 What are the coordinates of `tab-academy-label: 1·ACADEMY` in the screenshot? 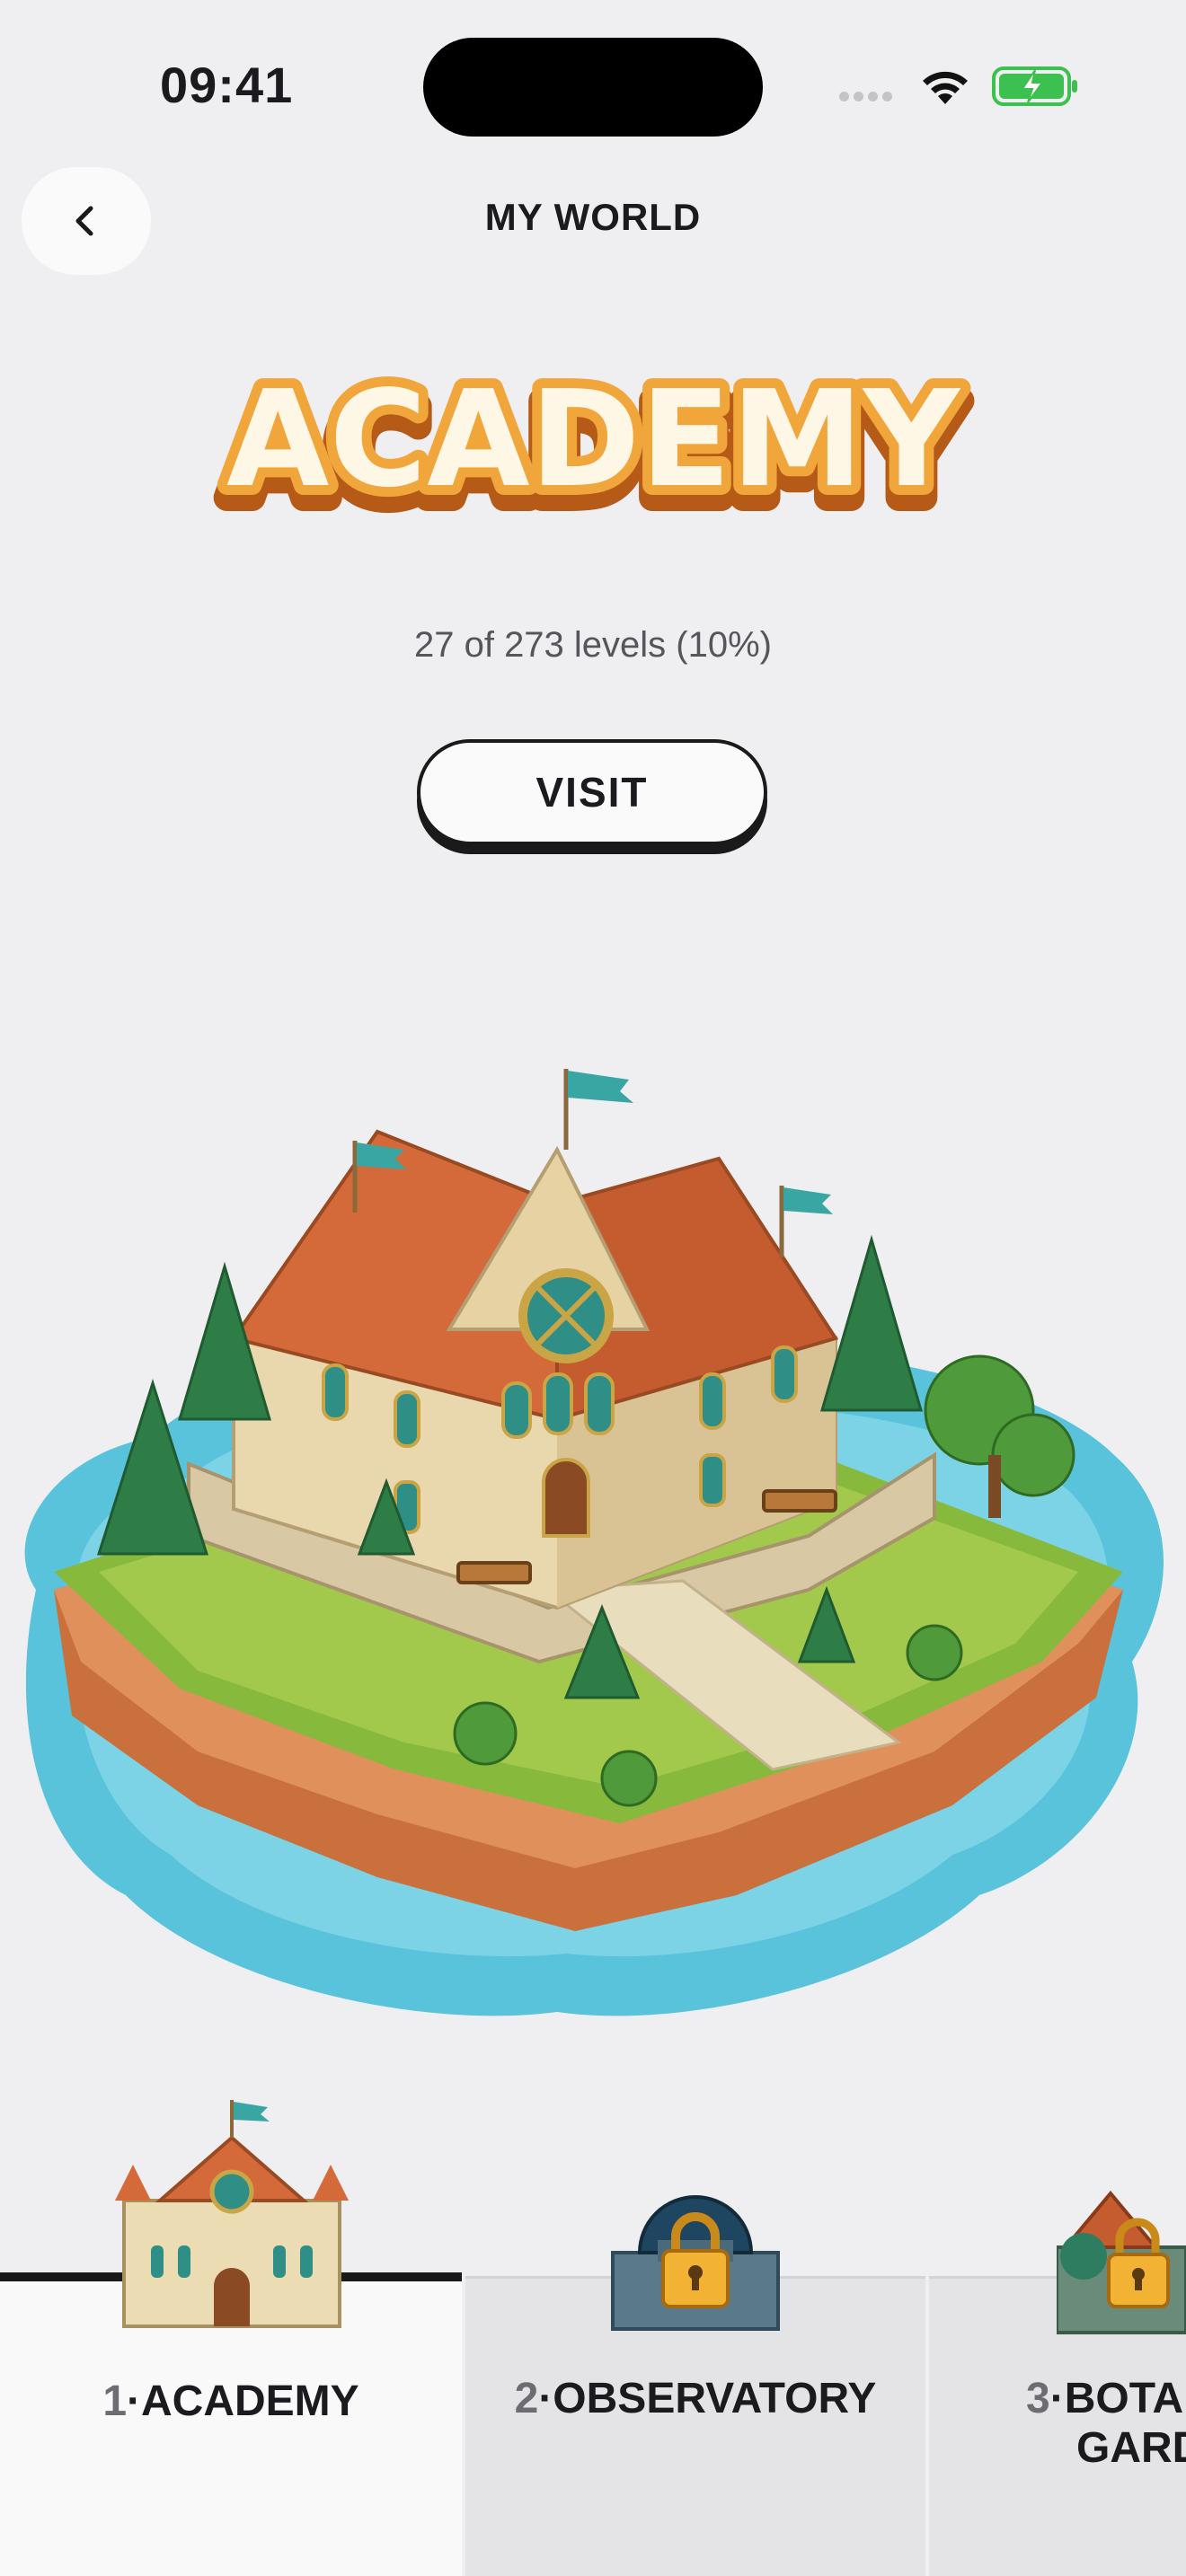 It's located at (231, 2401).